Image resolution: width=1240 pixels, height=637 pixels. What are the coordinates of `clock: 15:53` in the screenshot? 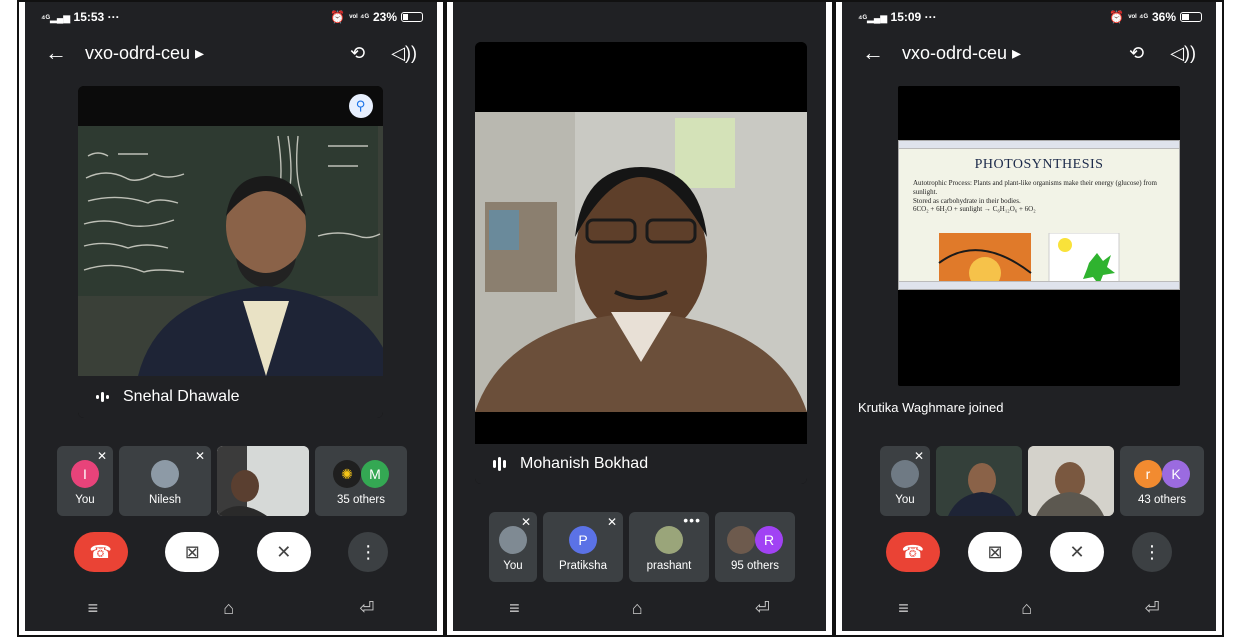 It's located at (89, 17).